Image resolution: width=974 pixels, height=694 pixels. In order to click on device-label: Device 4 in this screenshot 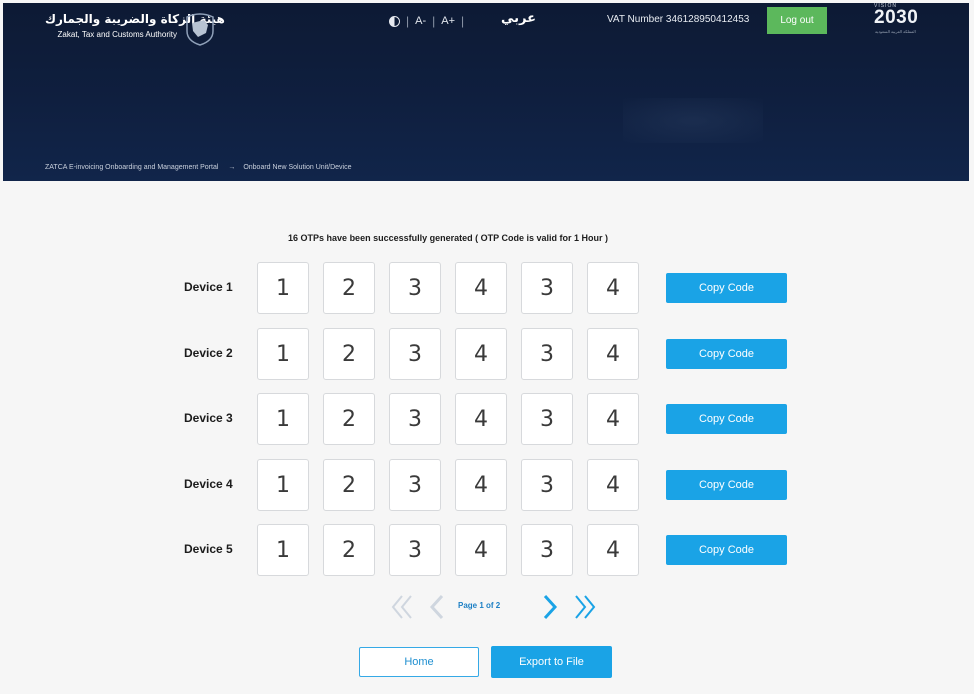, I will do `click(208, 484)`.